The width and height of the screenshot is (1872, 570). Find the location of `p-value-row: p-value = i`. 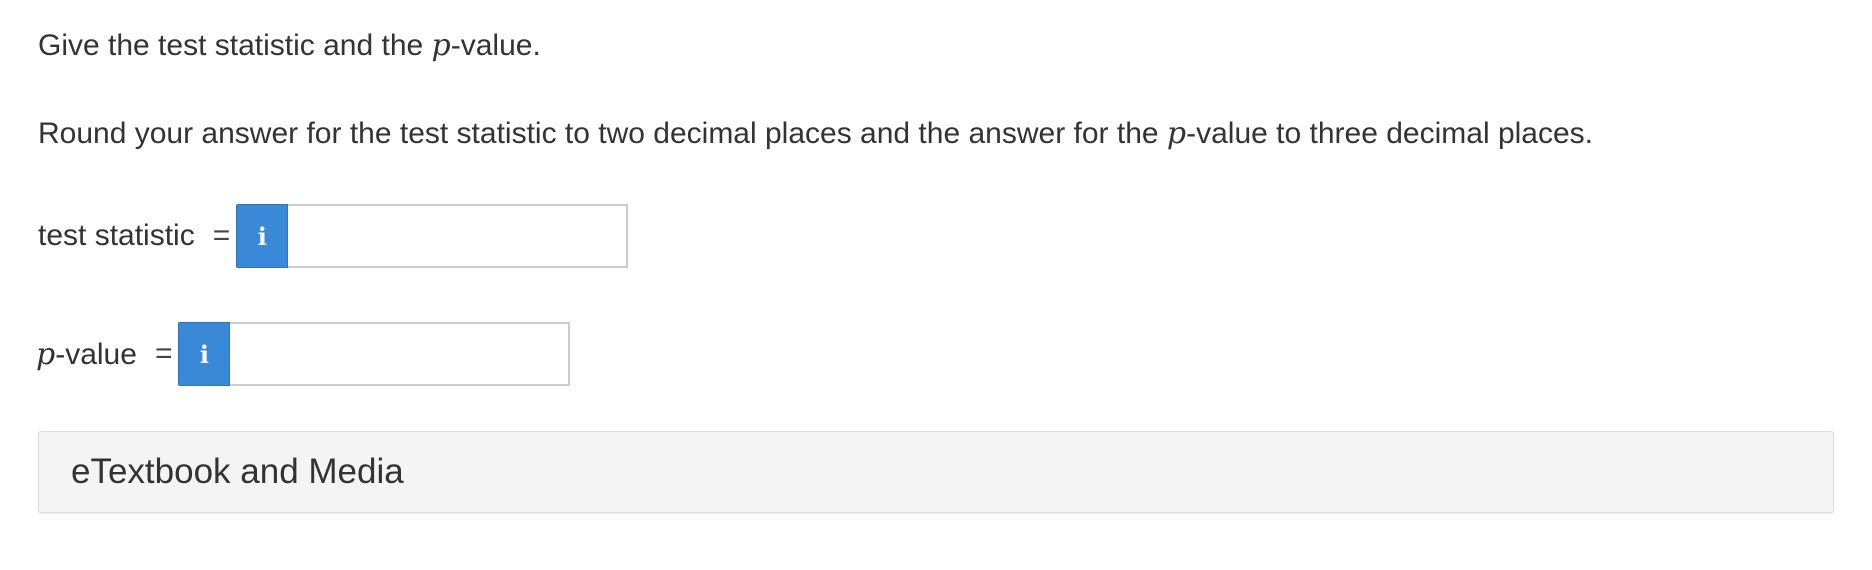

p-value-row: p-value = i is located at coordinates (303, 354).